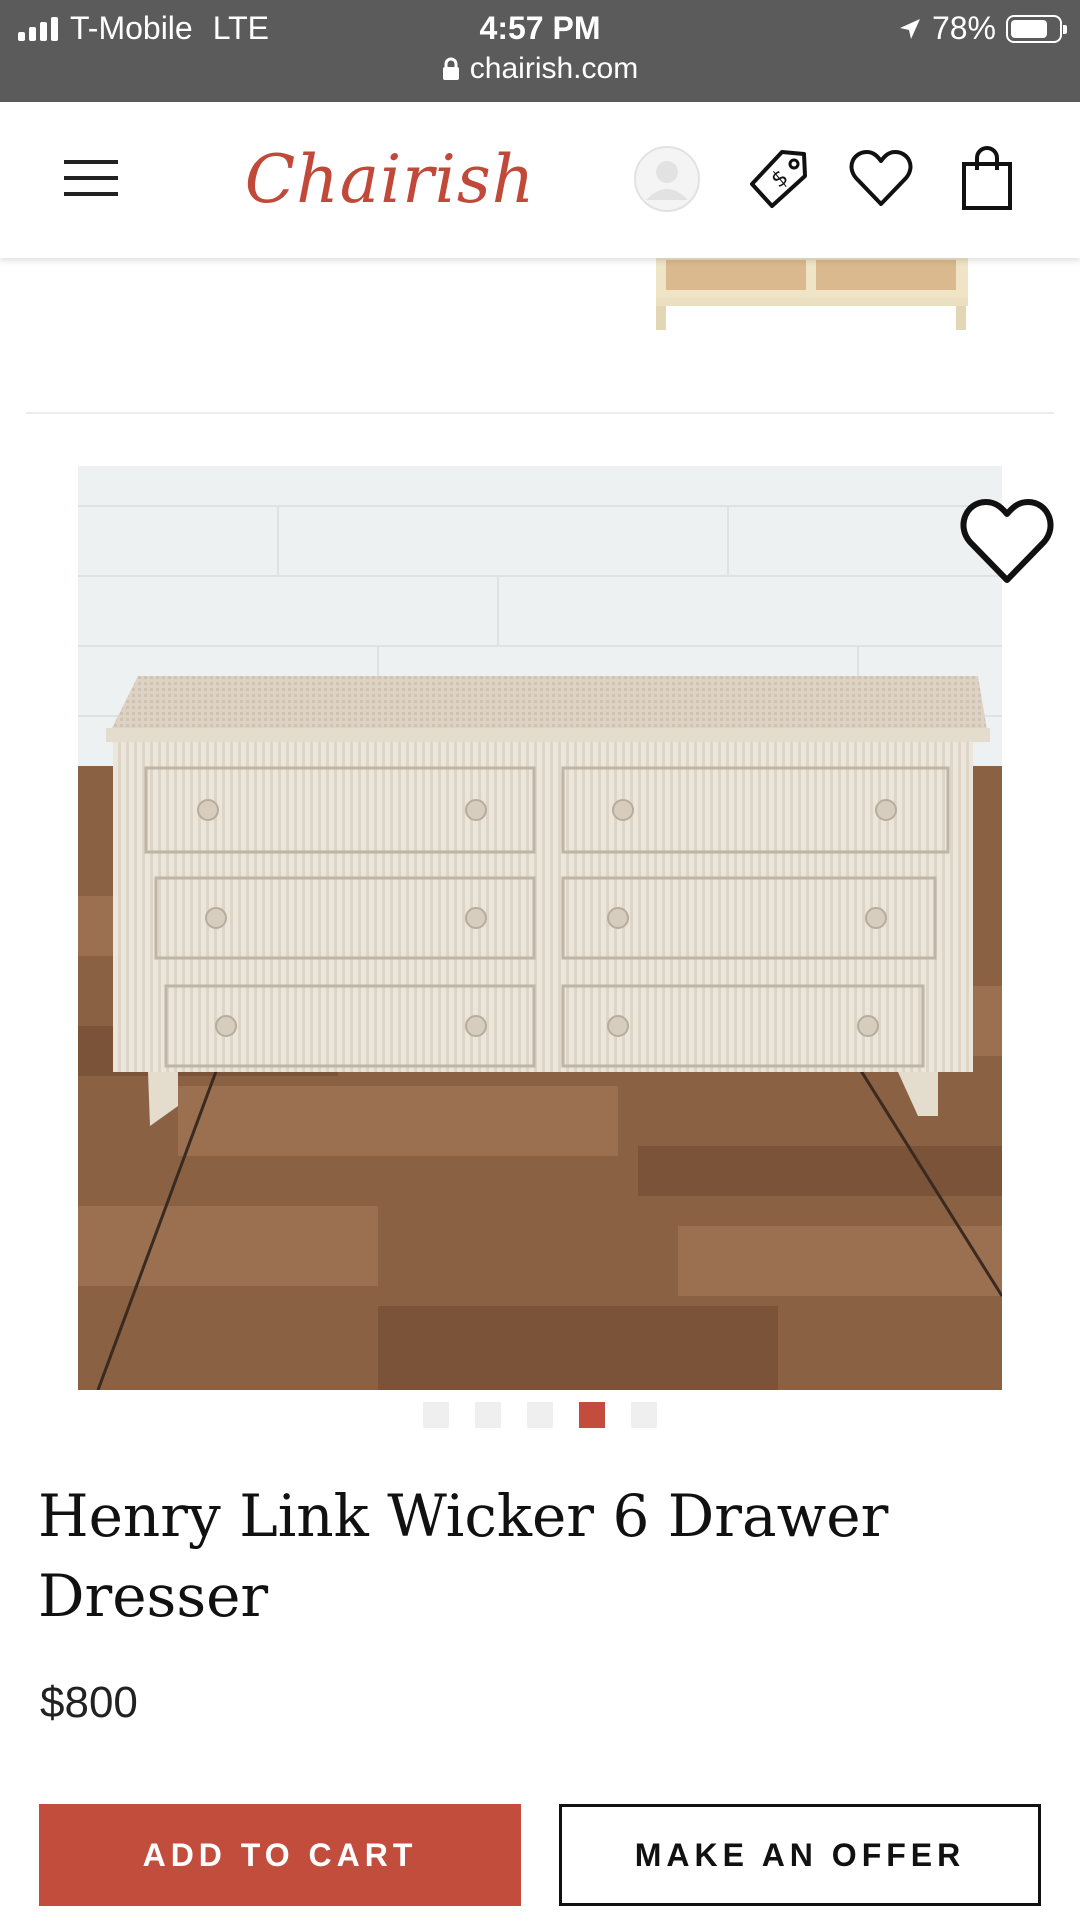  What do you see at coordinates (554, 68) in the screenshot?
I see `url-text: chairish.com` at bounding box center [554, 68].